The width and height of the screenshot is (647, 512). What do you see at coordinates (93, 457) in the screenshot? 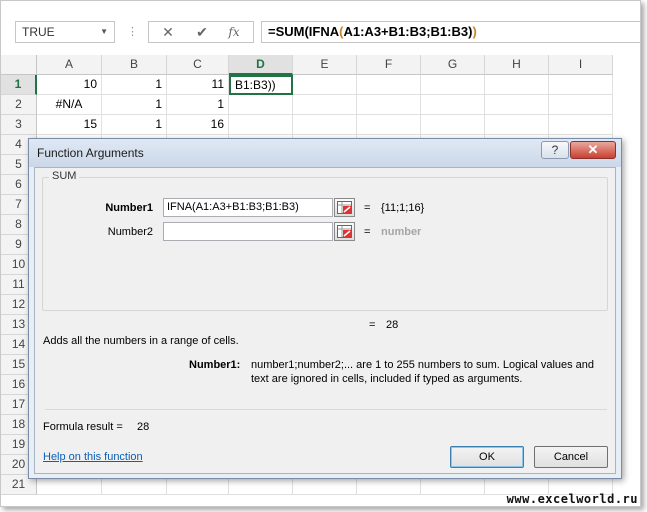
I see `help-on-function-link: Help on this function` at bounding box center [93, 457].